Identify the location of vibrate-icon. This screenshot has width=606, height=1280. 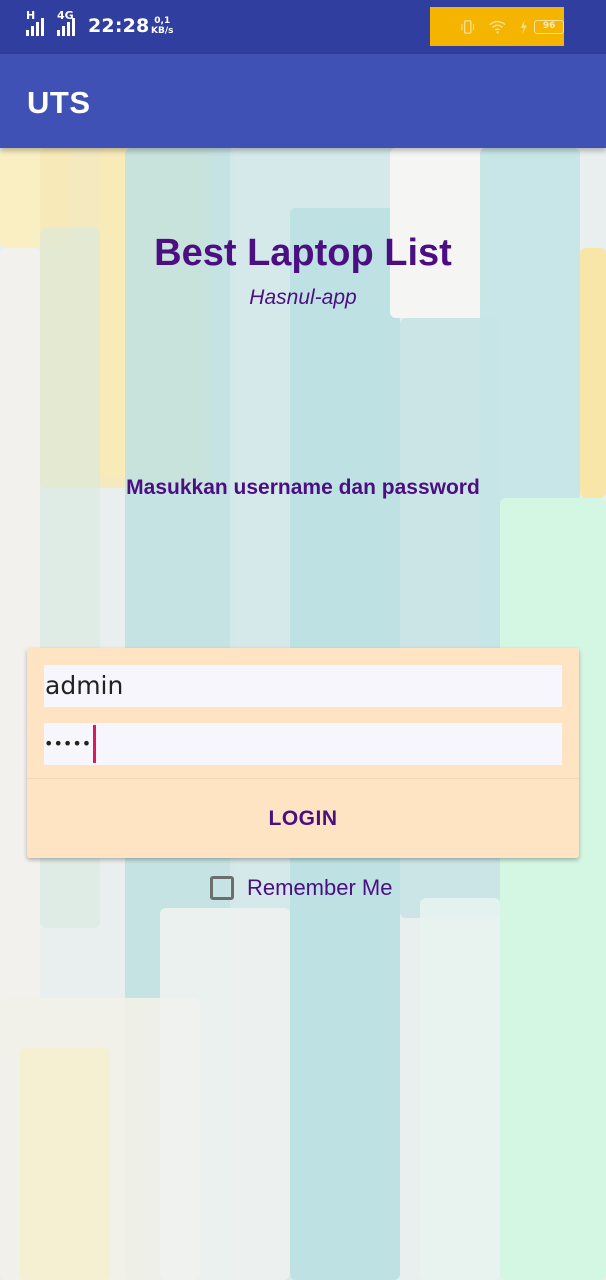
(468, 26).